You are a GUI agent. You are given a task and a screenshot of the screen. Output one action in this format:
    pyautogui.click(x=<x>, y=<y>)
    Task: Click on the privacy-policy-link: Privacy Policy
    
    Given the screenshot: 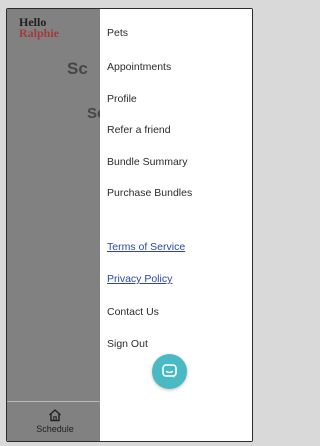 What is the action you would take?
    pyautogui.click(x=139, y=279)
    